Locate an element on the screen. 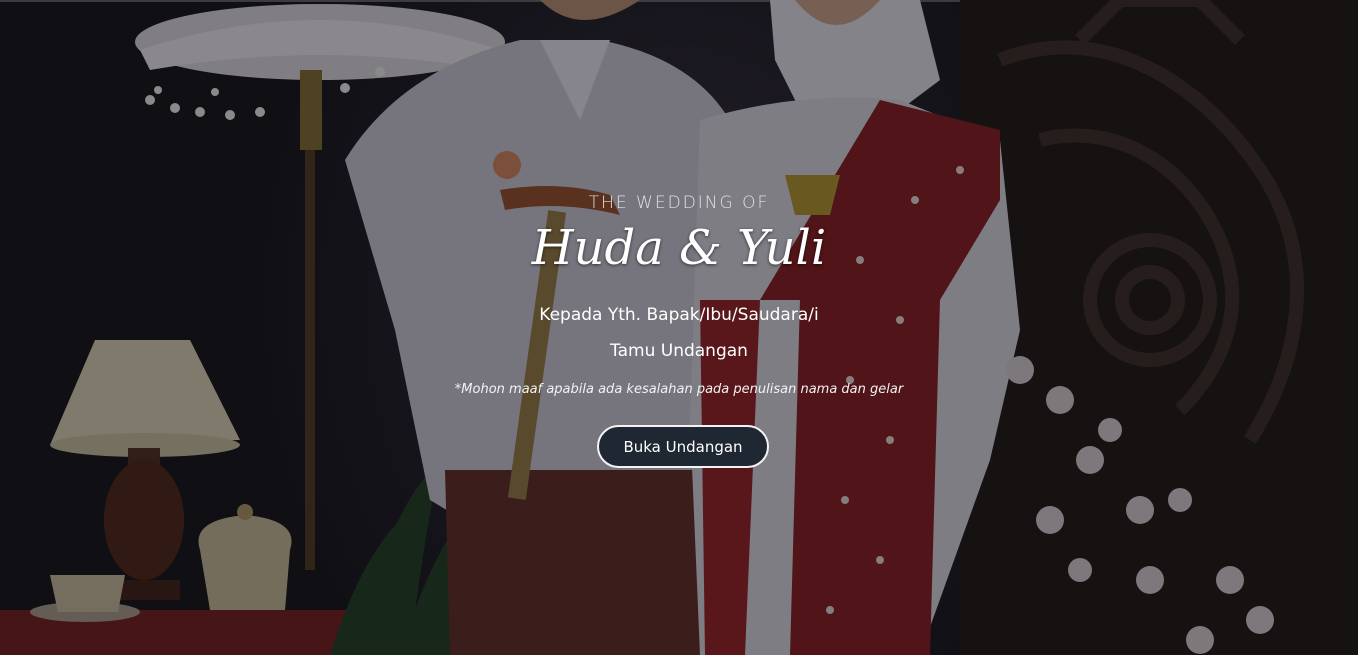  wedding-of-label: THE WEDDING OF is located at coordinates (679, 203).